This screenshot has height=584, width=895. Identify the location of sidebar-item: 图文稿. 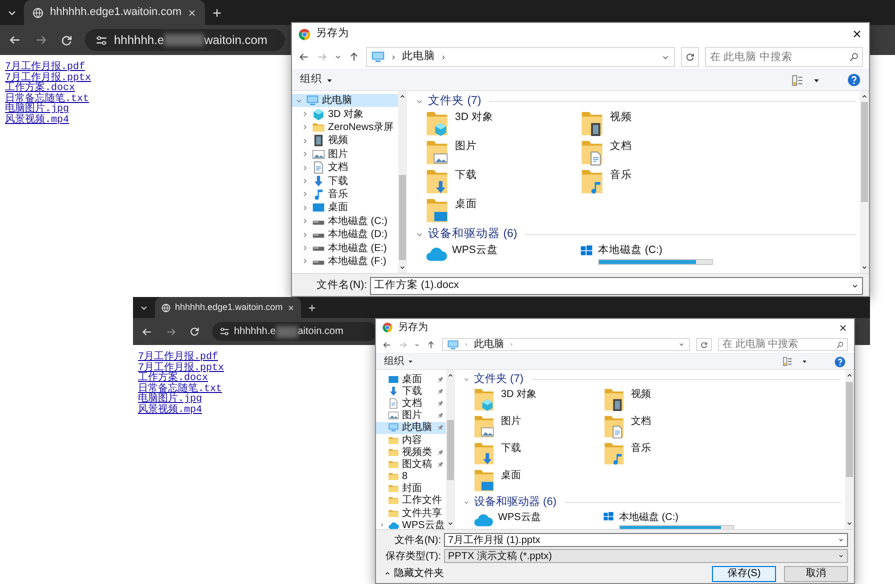
(411, 464).